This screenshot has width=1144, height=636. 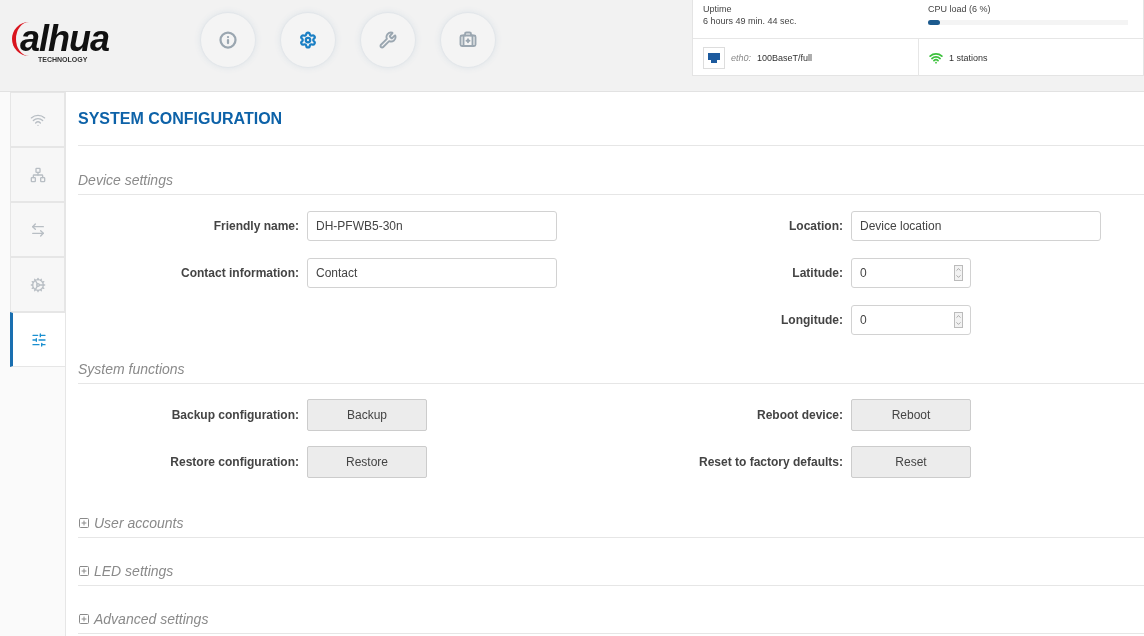 I want to click on gears-icon, so click(x=37, y=284).